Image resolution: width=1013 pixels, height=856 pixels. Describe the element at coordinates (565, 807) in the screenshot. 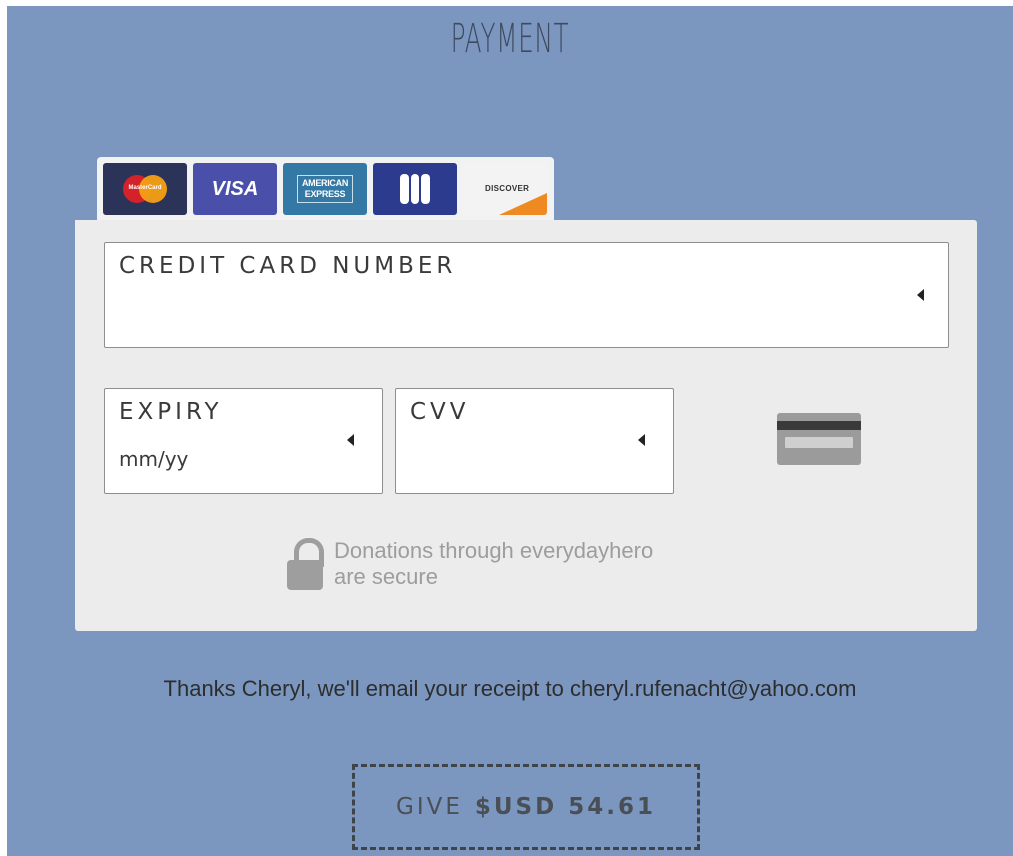

I see `give-amount: $USD 54.61` at that location.